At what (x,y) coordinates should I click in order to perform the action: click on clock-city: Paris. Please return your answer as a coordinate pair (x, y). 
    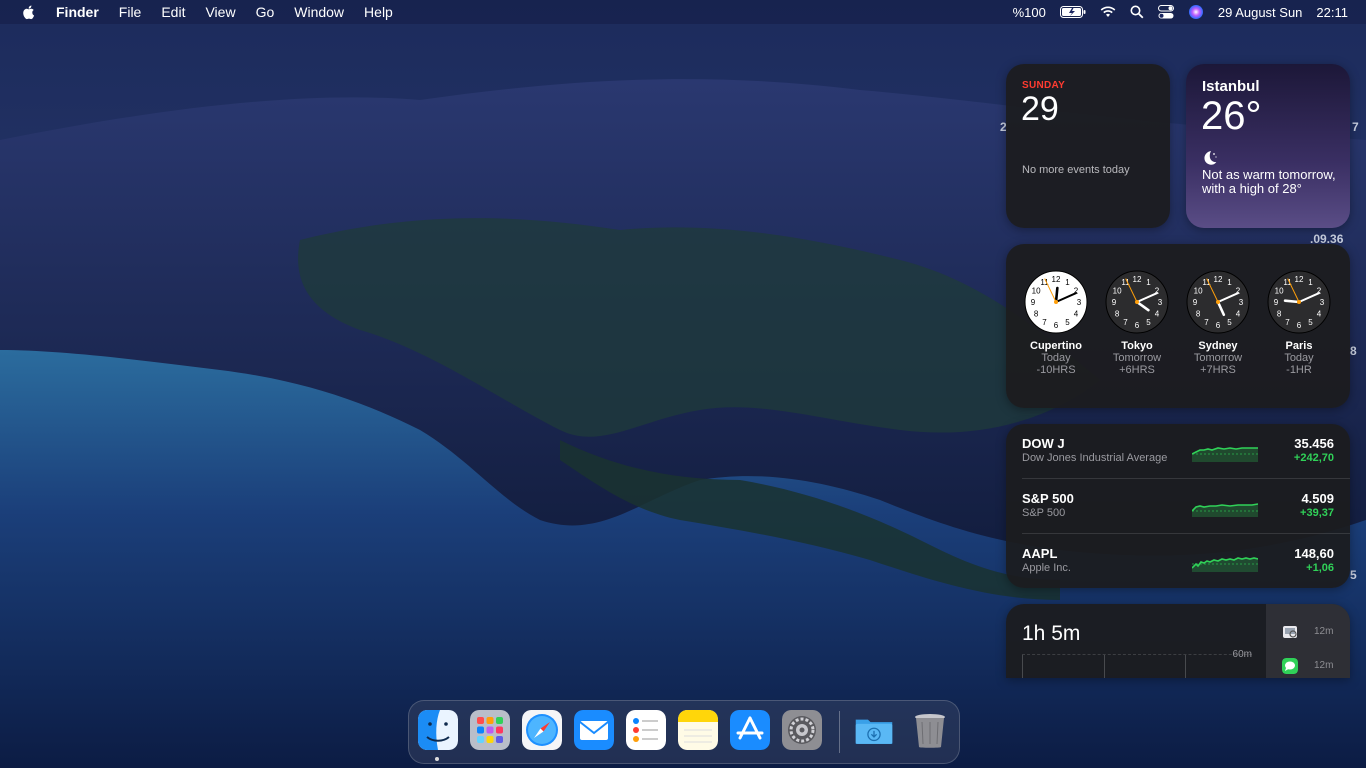
    Looking at the image, I should click on (1299, 346).